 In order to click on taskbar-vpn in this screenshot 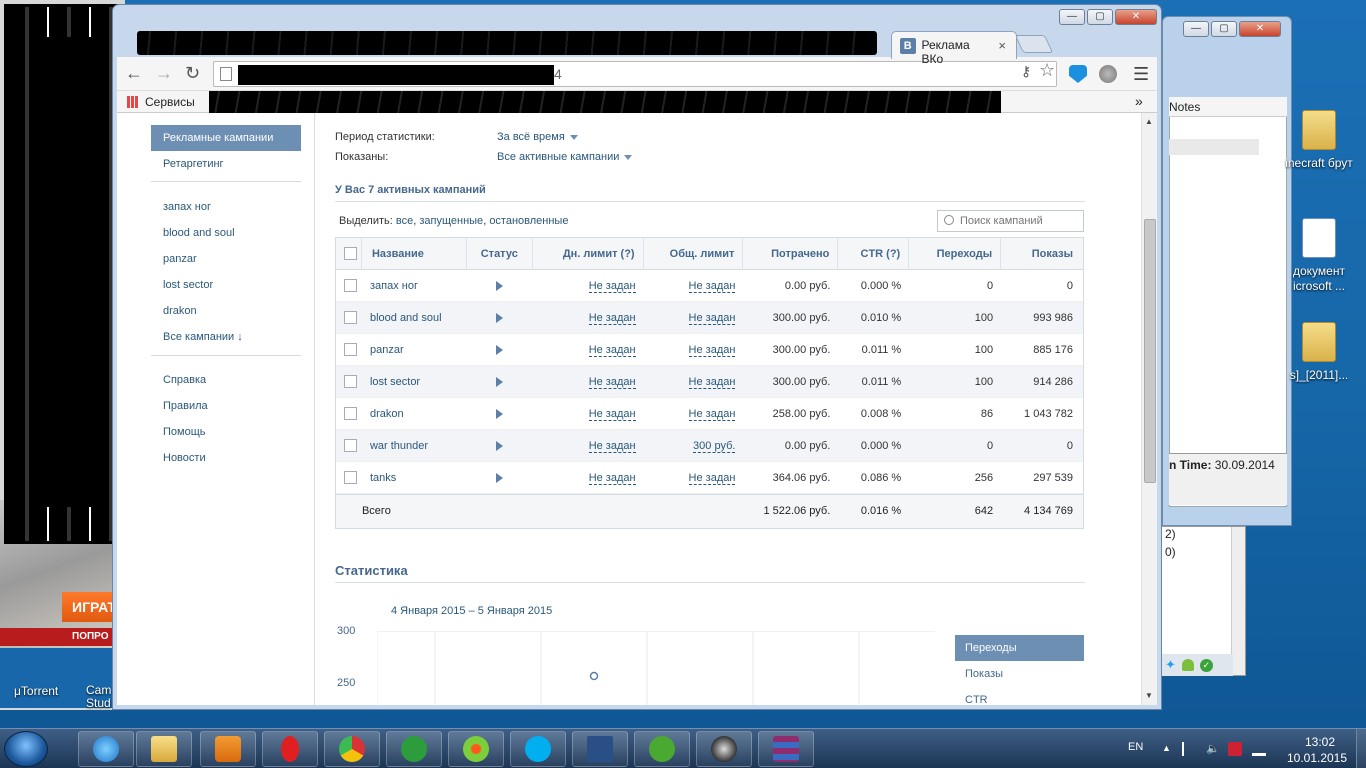, I will do `click(724, 749)`.